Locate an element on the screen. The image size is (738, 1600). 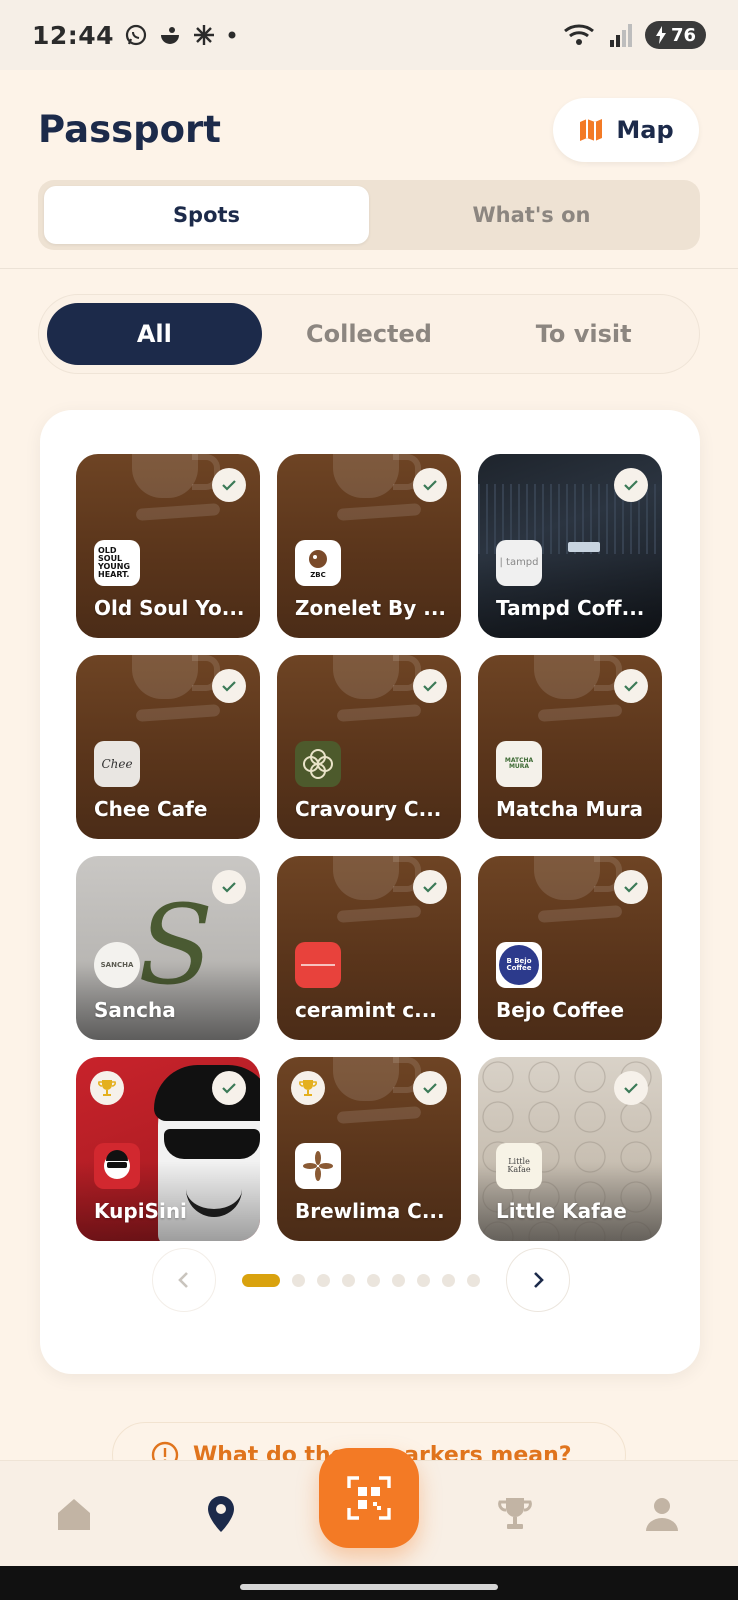
nav-home is located at coordinates (73, 1514).